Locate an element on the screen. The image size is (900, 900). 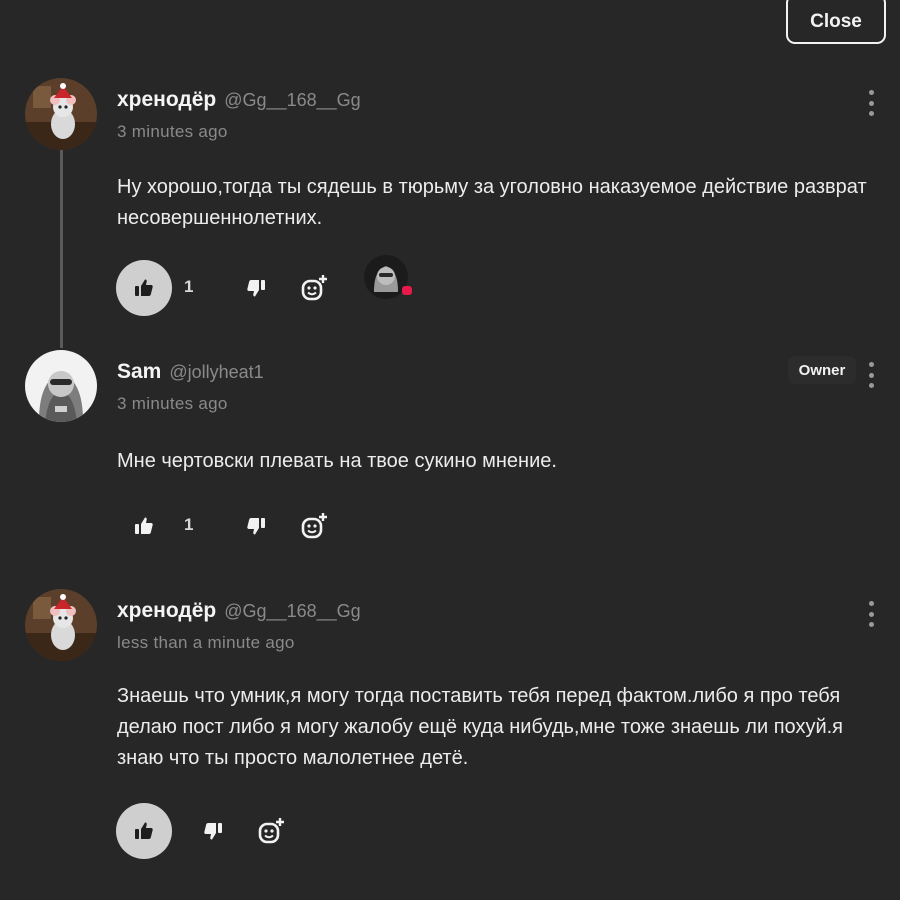
close-button: Close is located at coordinates (836, 22).